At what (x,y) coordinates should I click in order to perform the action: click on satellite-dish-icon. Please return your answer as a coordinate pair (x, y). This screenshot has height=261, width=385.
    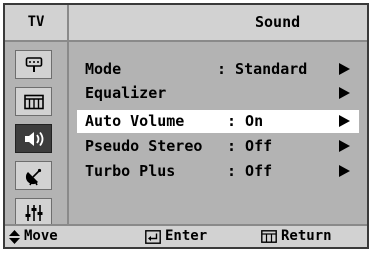
    Looking at the image, I should click on (34, 176).